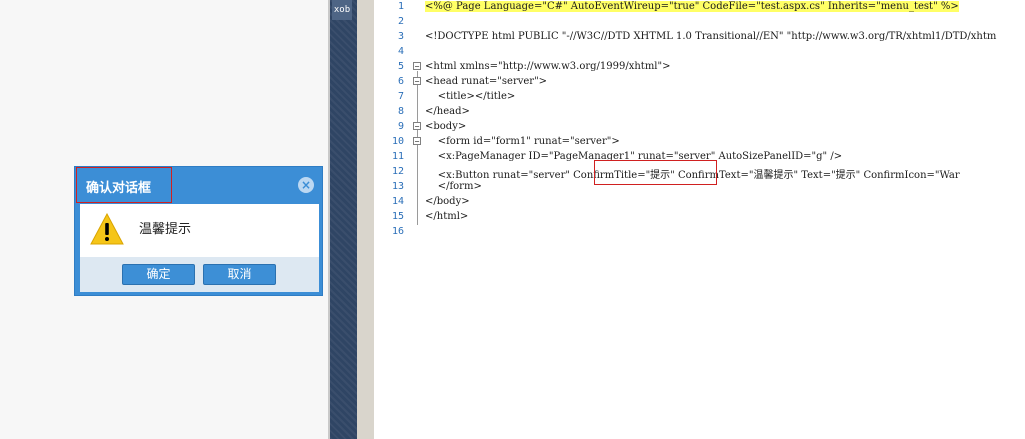 Image resolution: width=1025 pixels, height=439 pixels. What do you see at coordinates (447, 201) in the screenshot?
I see `code-line: </body>` at bounding box center [447, 201].